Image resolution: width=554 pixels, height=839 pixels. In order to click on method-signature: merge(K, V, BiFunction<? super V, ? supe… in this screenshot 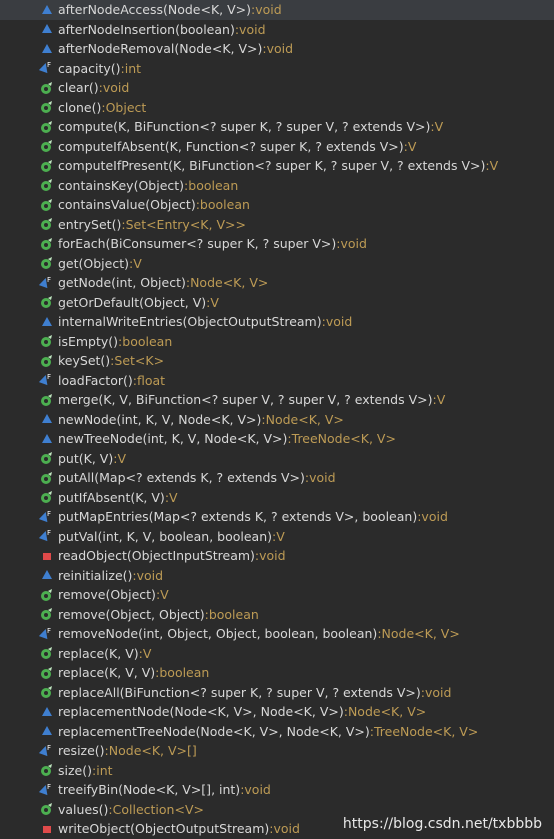, I will do `click(245, 399)`.